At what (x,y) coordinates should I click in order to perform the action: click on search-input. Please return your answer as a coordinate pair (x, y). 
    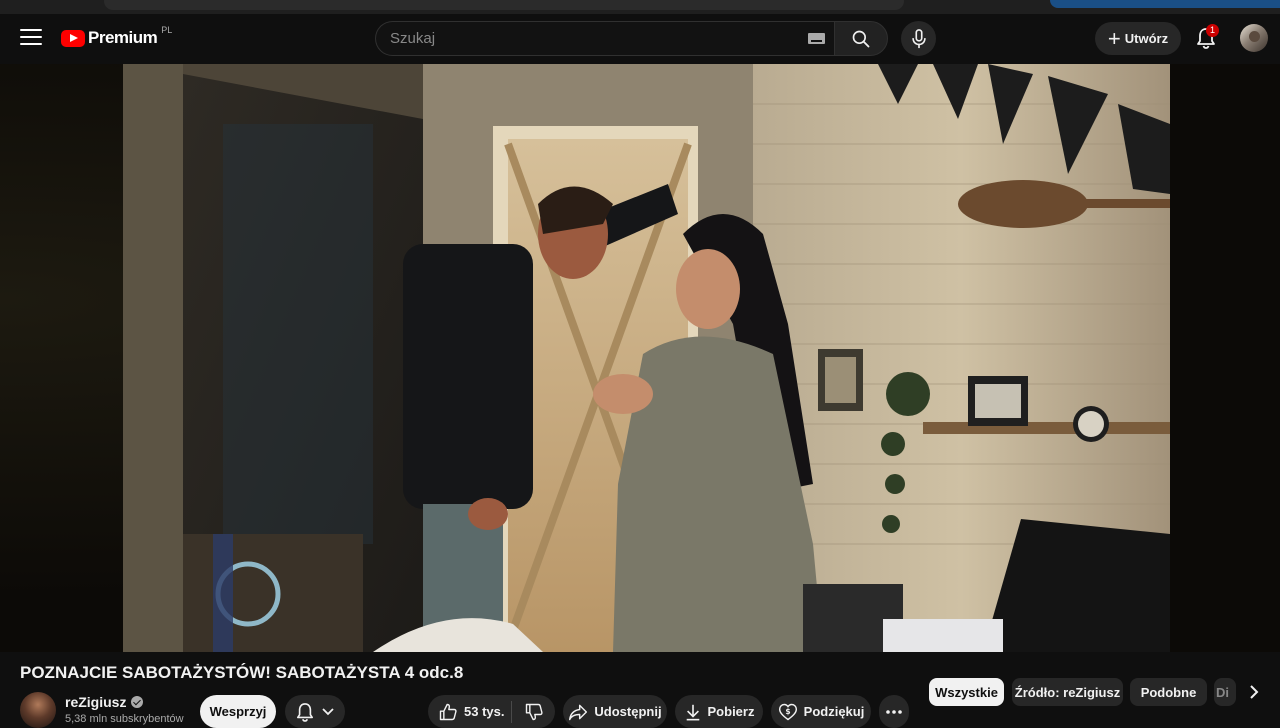
    Looking at the image, I should click on (604, 38).